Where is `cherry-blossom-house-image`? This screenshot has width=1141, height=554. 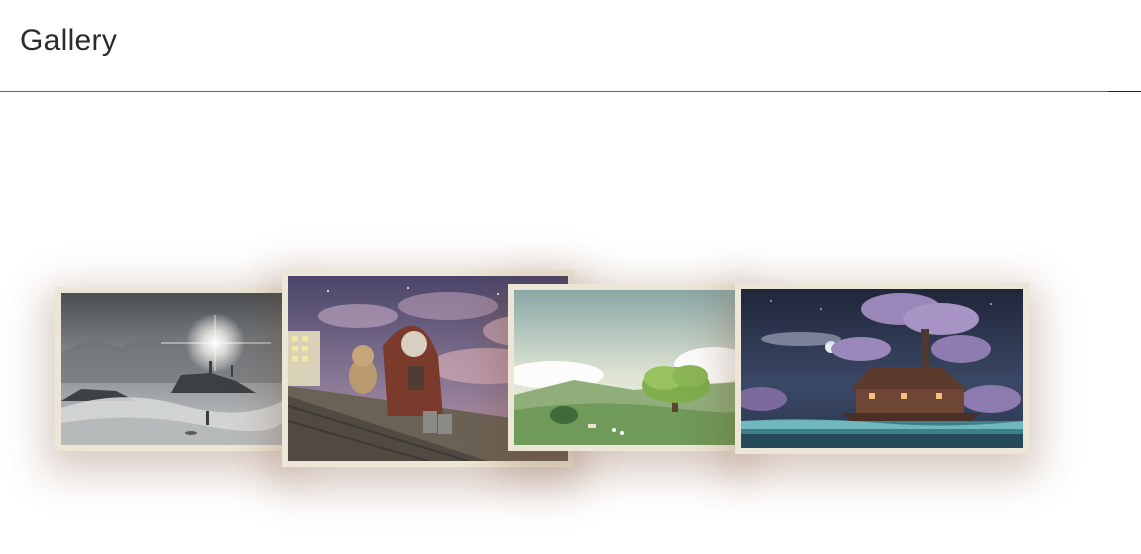
cherry-blossom-house-image is located at coordinates (882, 368).